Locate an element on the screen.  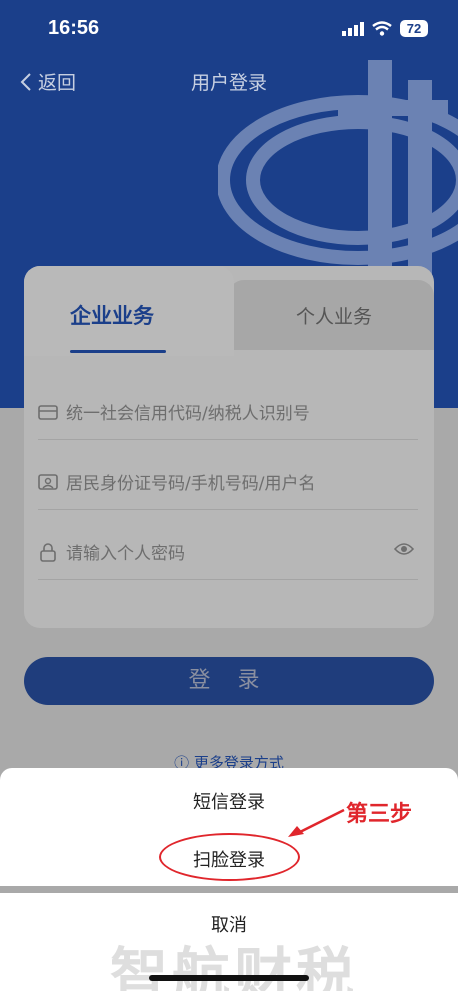
lock-icon is located at coordinates (48, 552).